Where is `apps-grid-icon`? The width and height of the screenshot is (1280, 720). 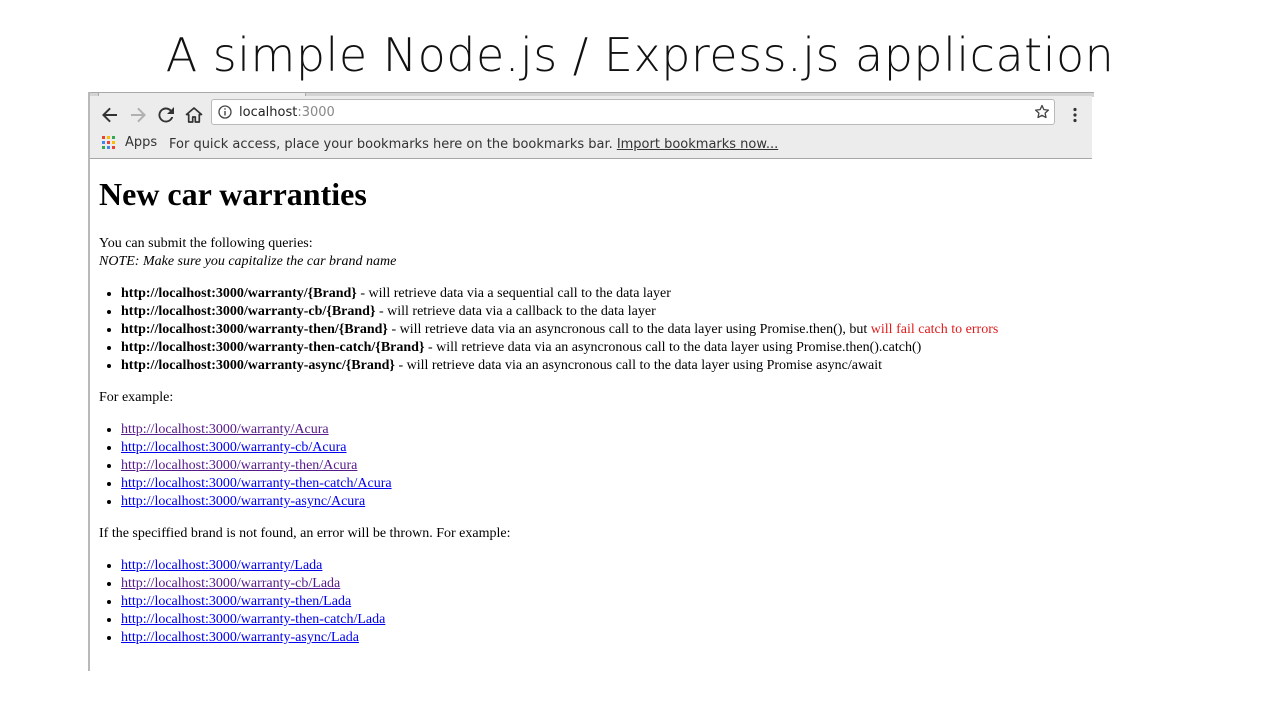 apps-grid-icon is located at coordinates (108, 142).